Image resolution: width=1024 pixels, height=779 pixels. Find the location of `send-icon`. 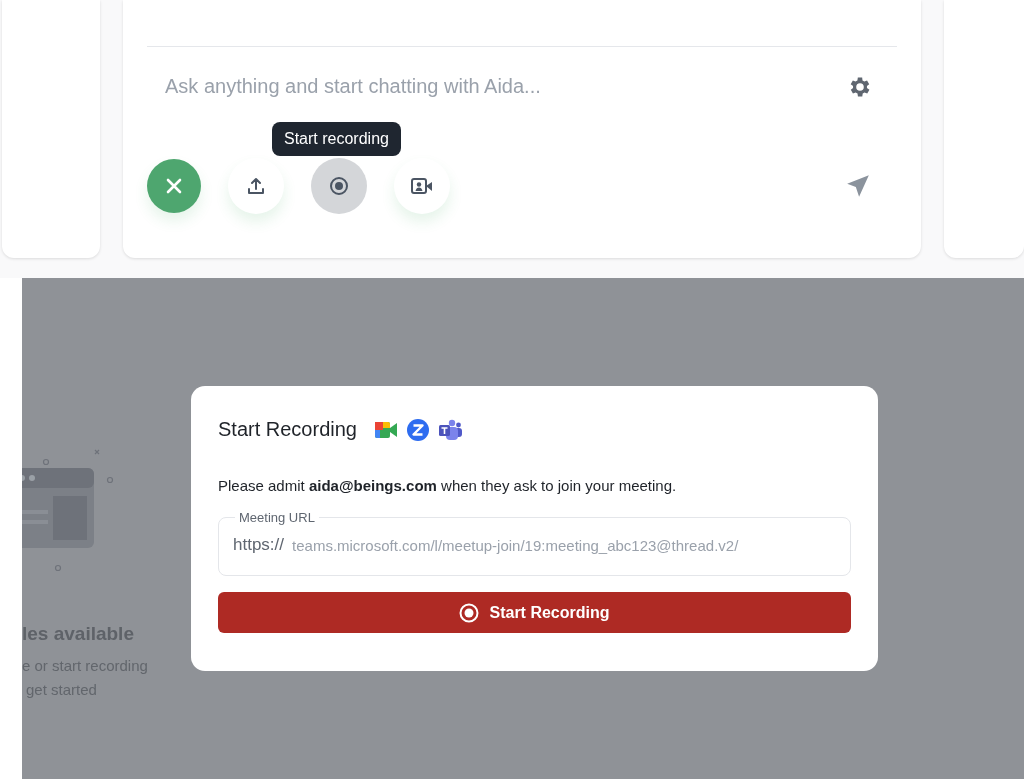

send-icon is located at coordinates (858, 186).